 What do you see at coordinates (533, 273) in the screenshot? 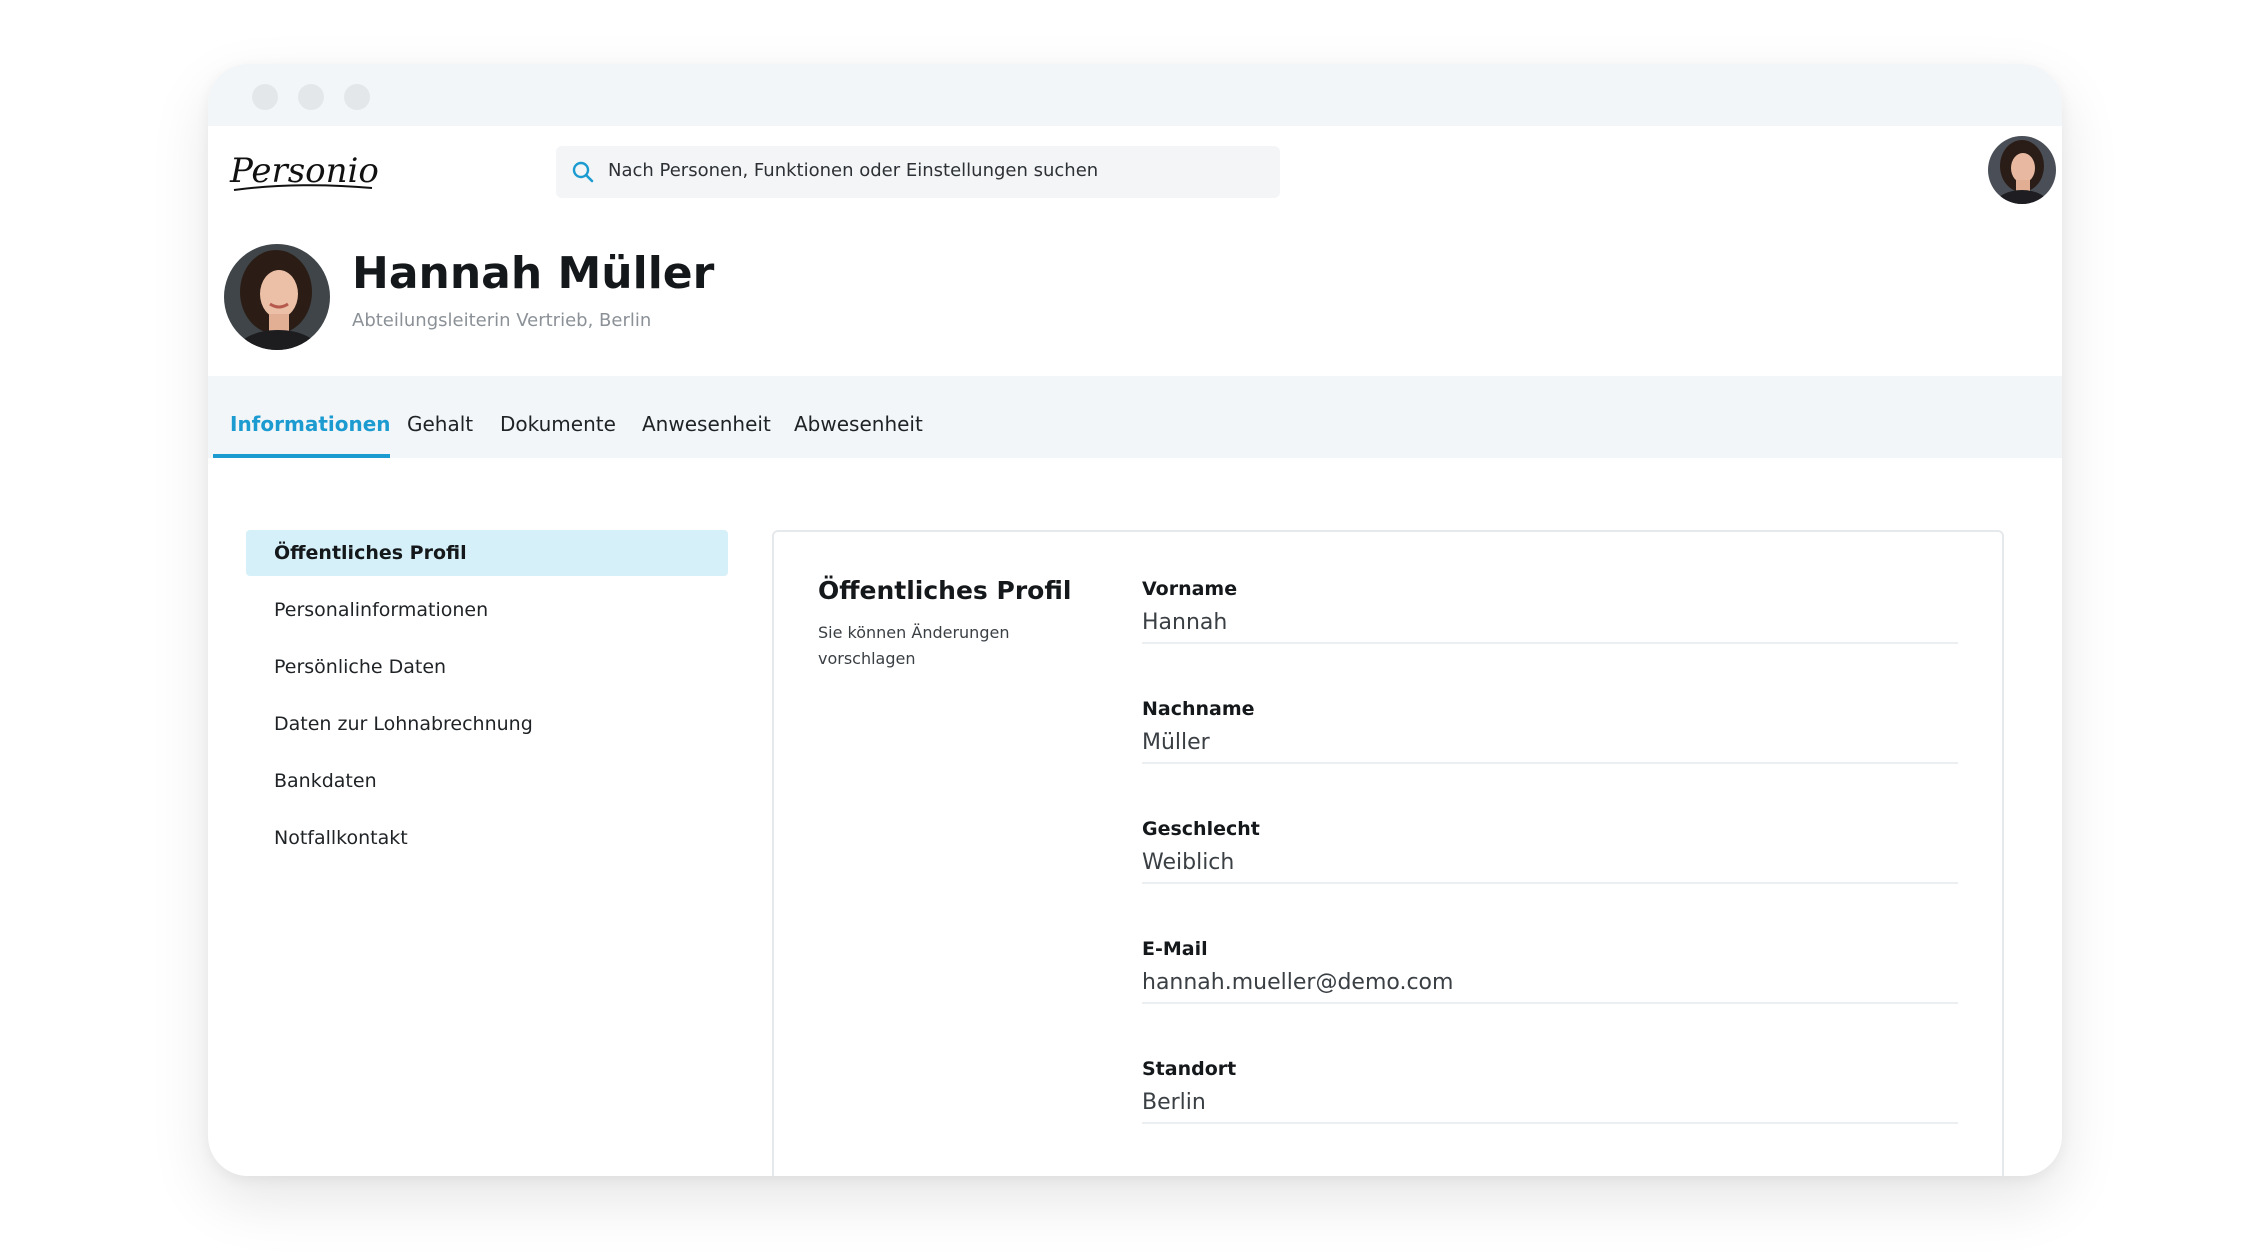
I see `employee-name: Hannah Müller` at bounding box center [533, 273].